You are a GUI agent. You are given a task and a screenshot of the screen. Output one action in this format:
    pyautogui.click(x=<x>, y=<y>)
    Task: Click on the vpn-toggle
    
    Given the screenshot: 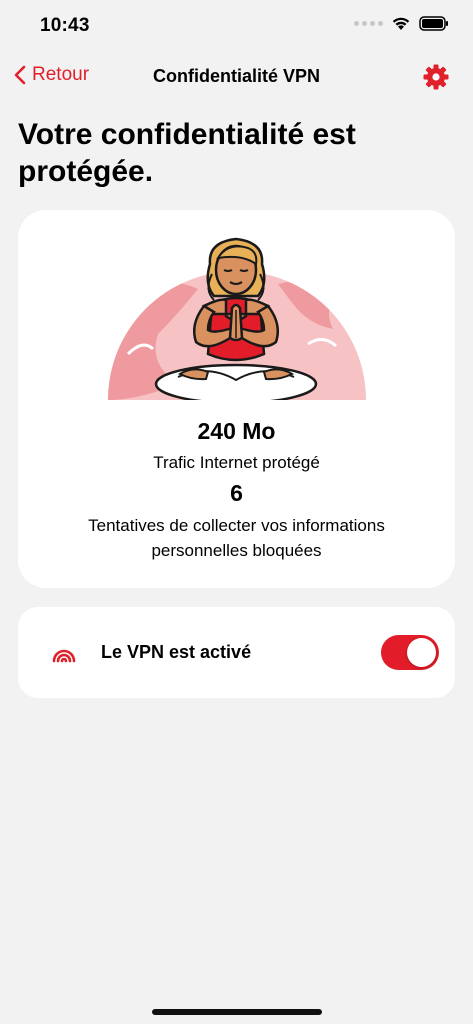 What is the action you would take?
    pyautogui.click(x=410, y=652)
    